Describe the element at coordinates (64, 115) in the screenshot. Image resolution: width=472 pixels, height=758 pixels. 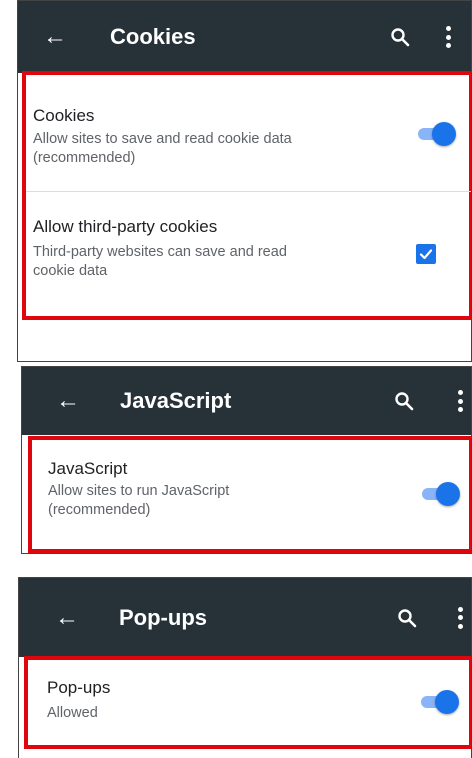
I see `setting-title: Cookies` at that location.